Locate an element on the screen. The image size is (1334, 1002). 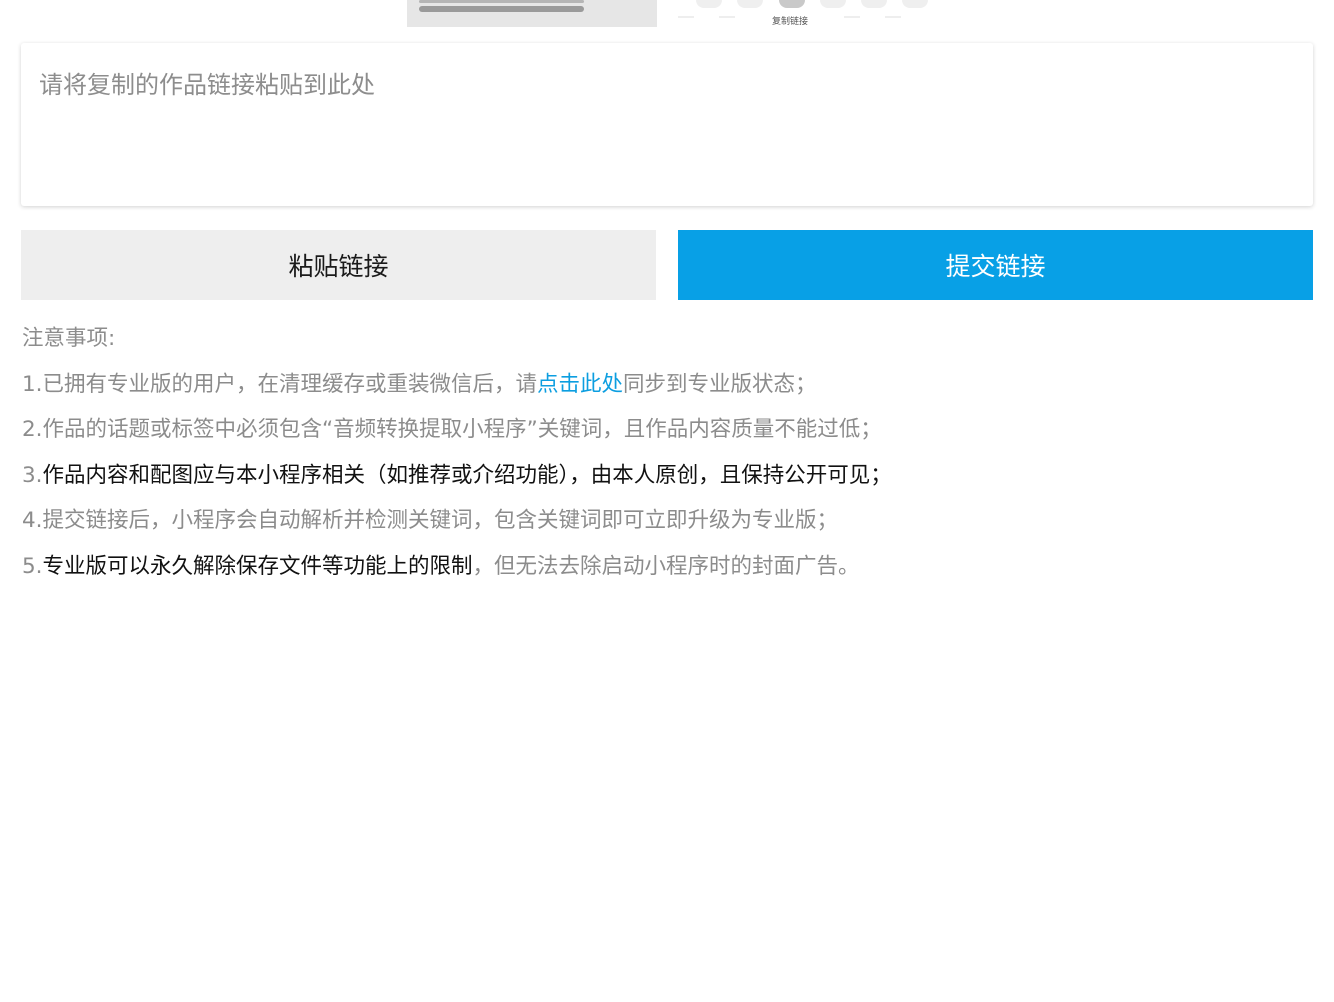
note-number: 3. is located at coordinates (32, 475).